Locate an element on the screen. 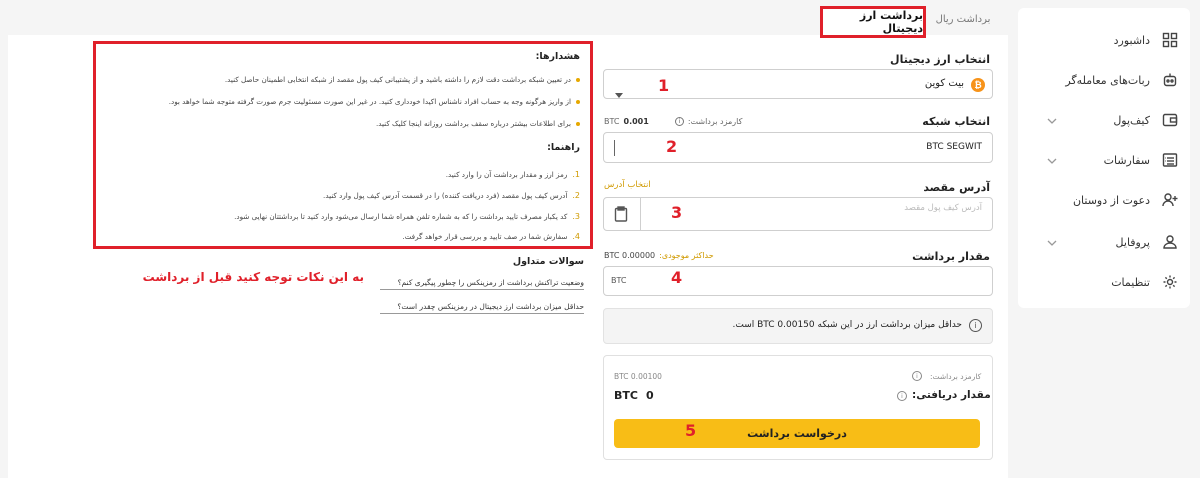 This screenshot has height=478, width=1200. sidebar-item-settings: تنظیمات is located at coordinates (1104, 282).